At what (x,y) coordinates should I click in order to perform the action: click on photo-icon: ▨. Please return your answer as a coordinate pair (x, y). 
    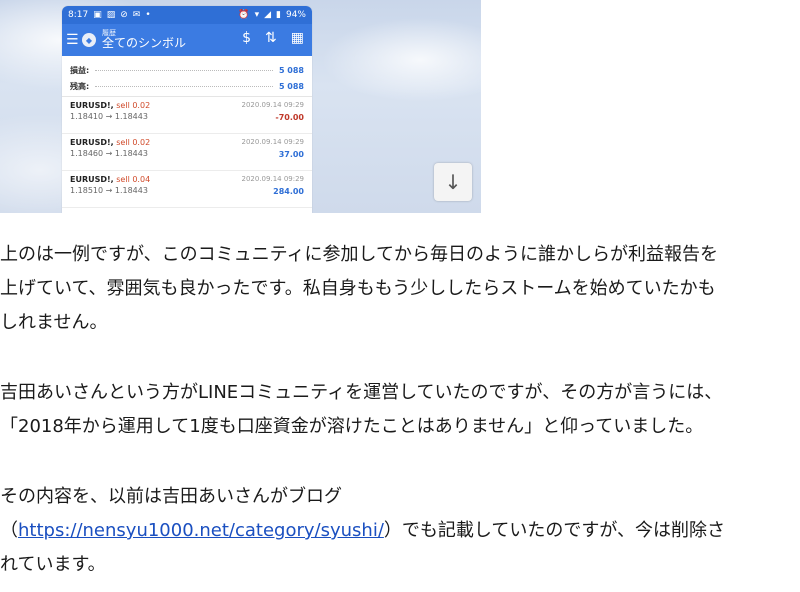
    Looking at the image, I should click on (111, 15).